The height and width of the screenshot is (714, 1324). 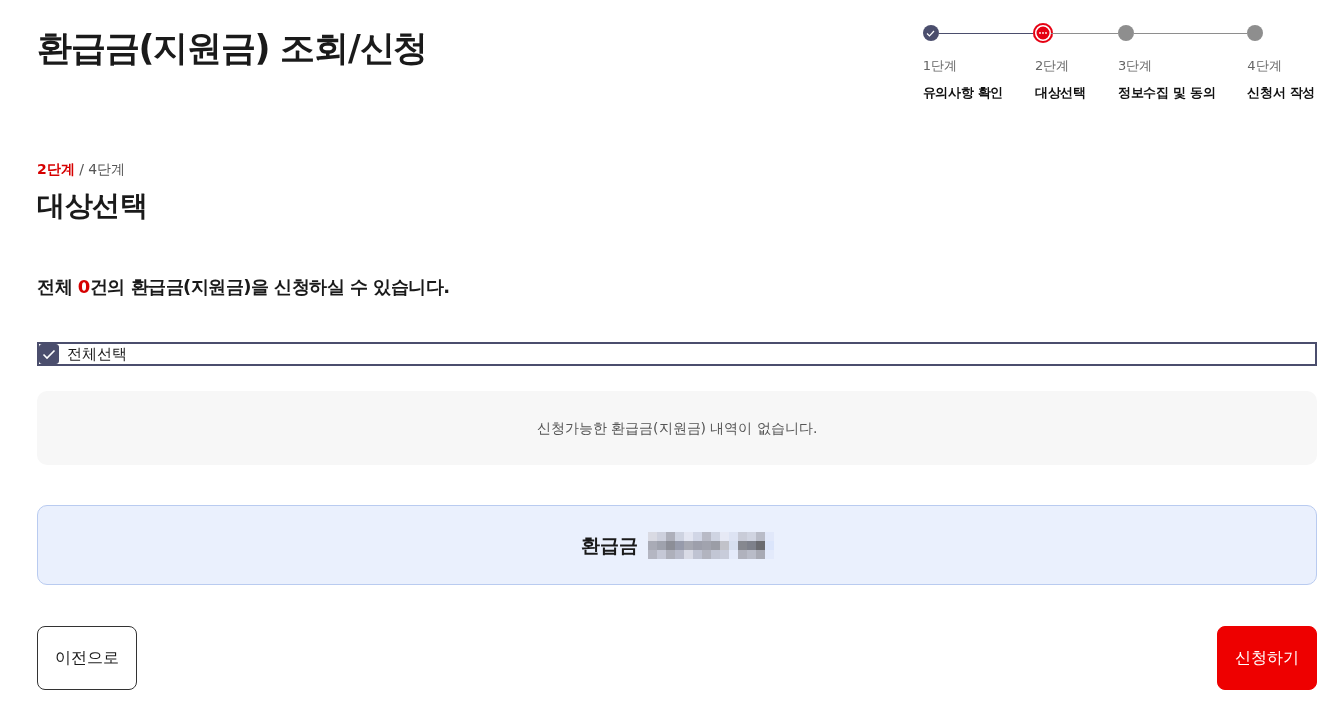 What do you see at coordinates (940, 66) in the screenshot?
I see `step-number: 1단계` at bounding box center [940, 66].